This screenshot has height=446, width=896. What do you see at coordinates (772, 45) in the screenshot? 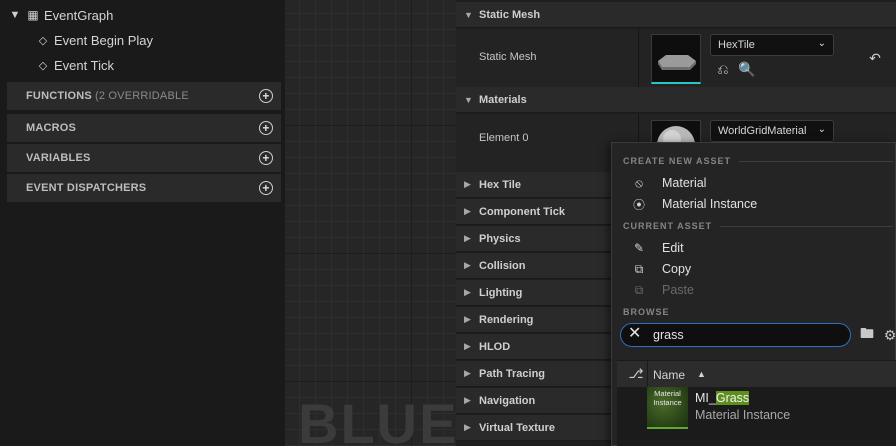
I see `static-mesh-dropdown: HexTile ⌄` at bounding box center [772, 45].